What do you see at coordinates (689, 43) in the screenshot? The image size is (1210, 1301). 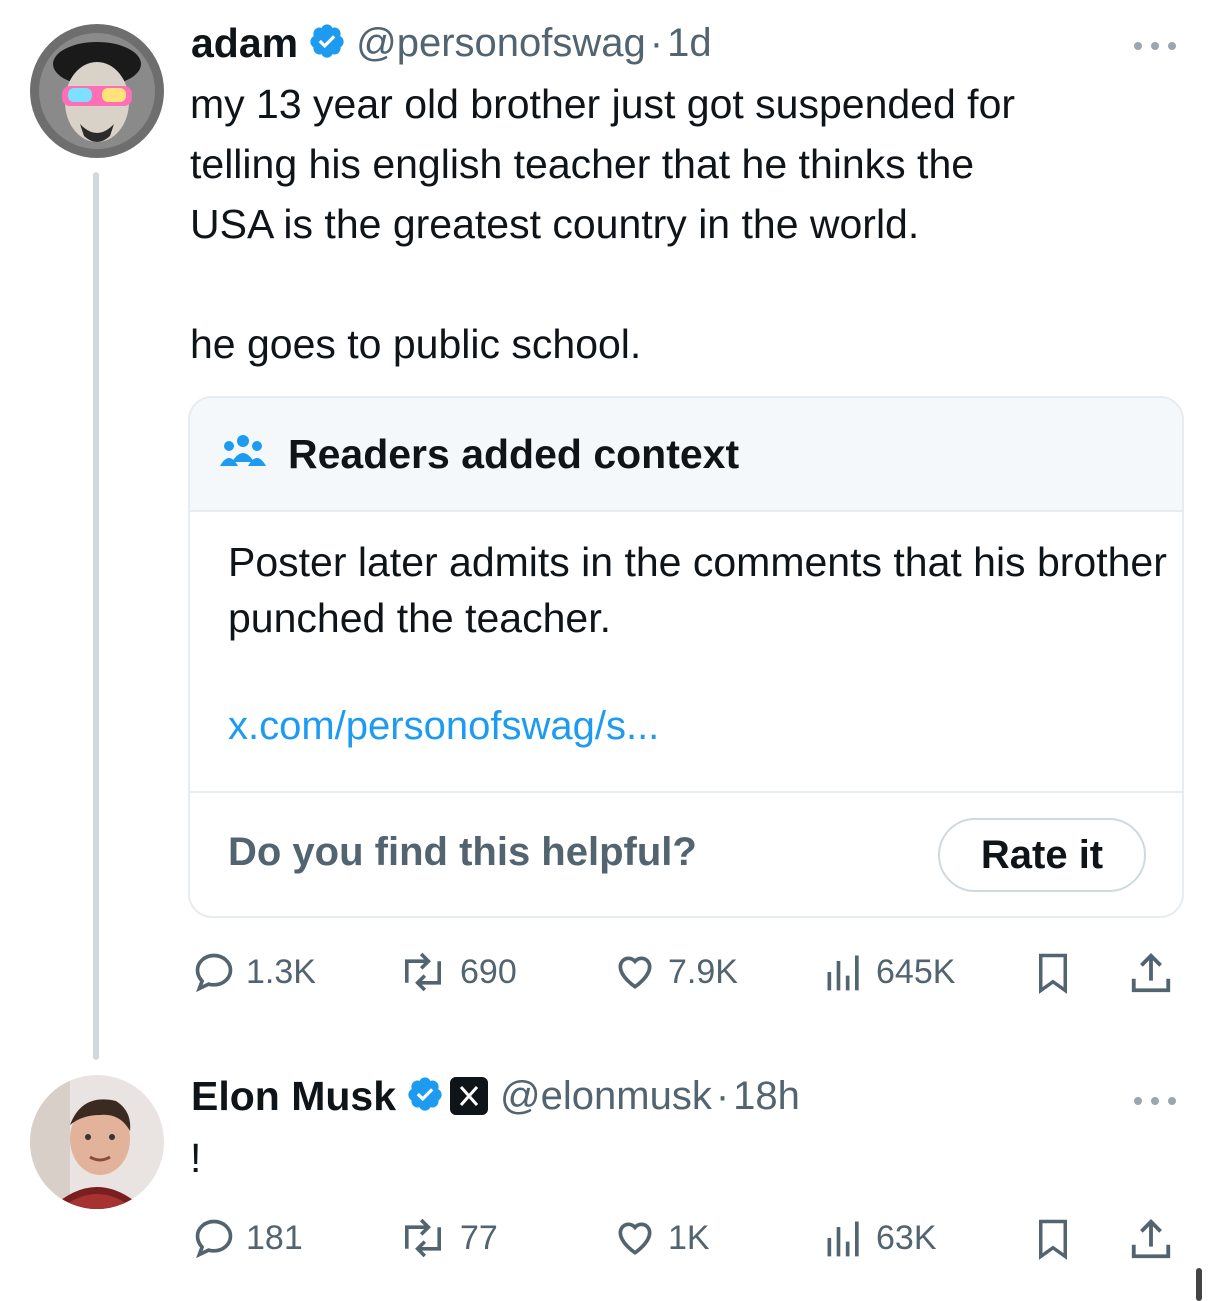 I see `timestamp: 1d` at bounding box center [689, 43].